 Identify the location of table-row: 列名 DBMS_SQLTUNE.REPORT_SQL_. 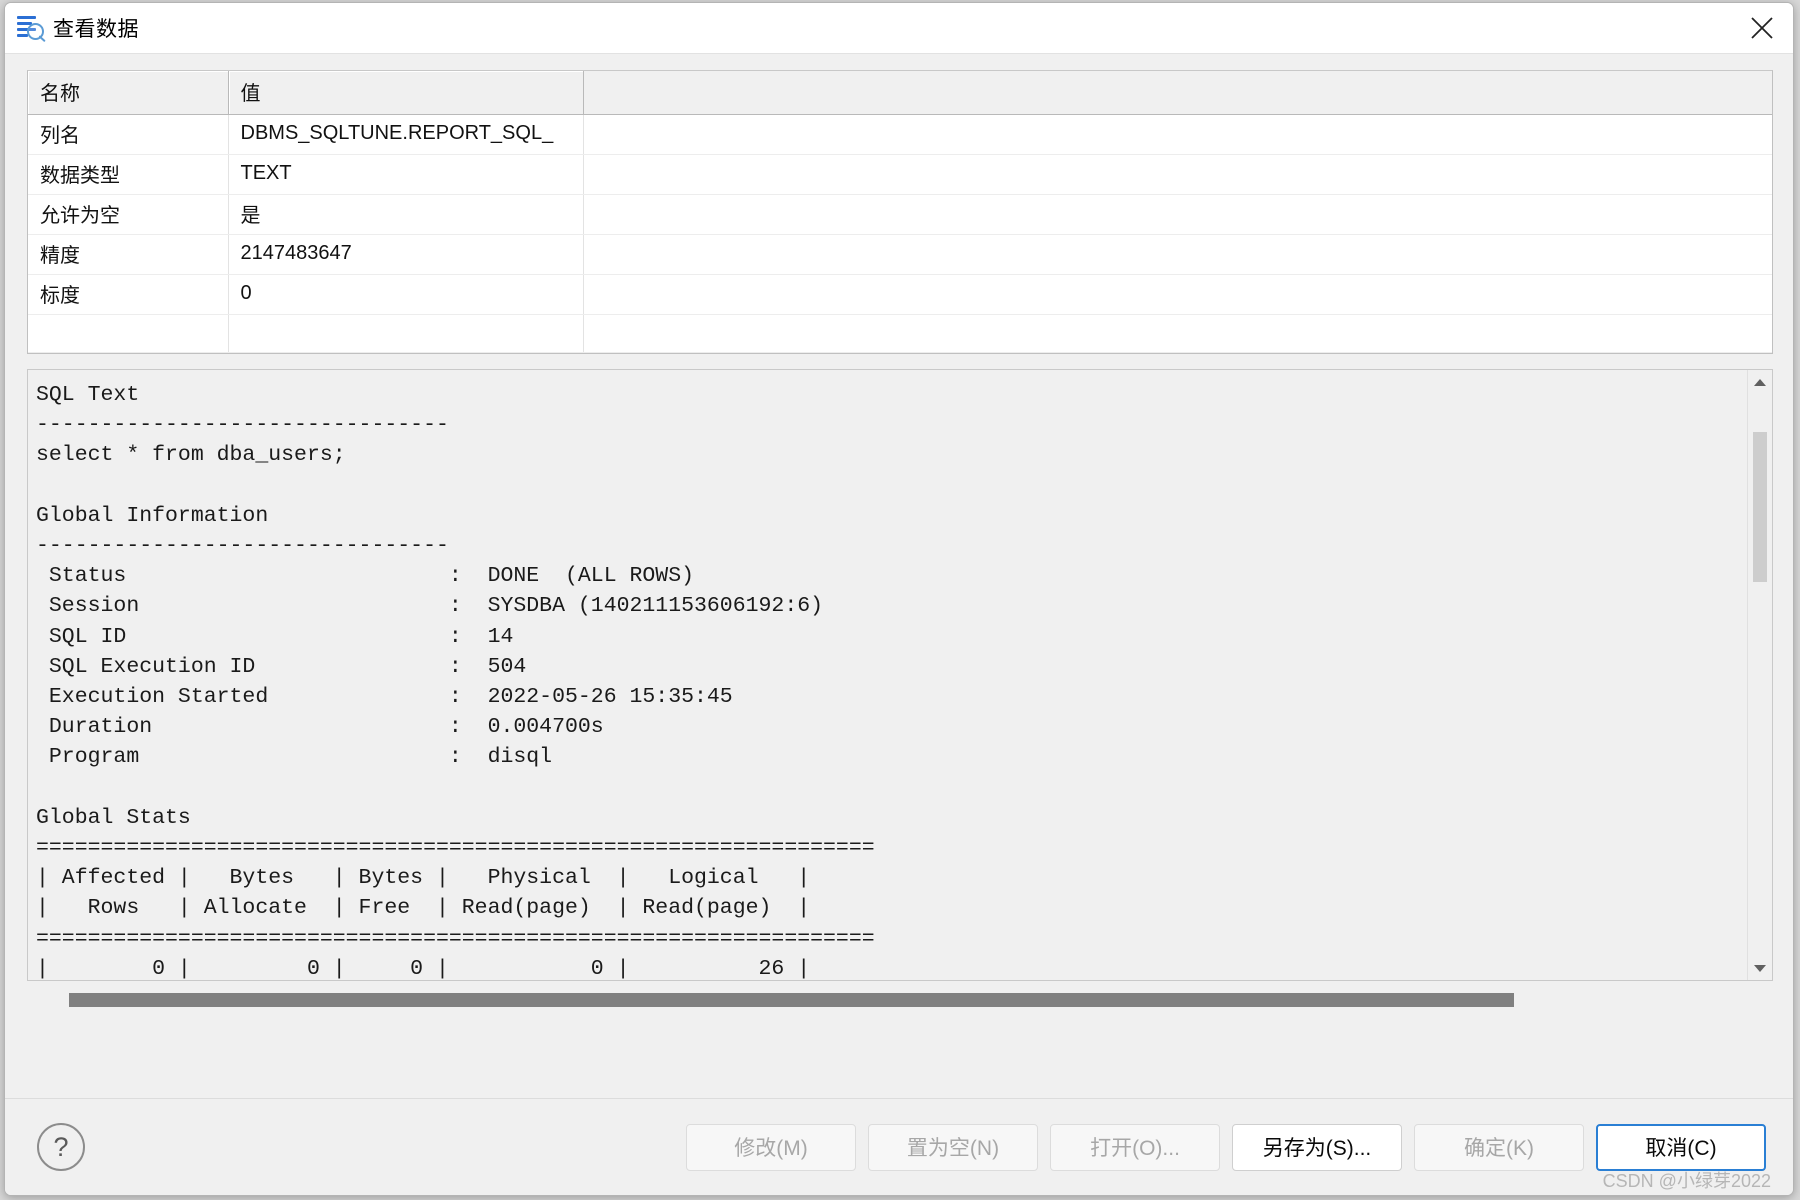
(900, 134).